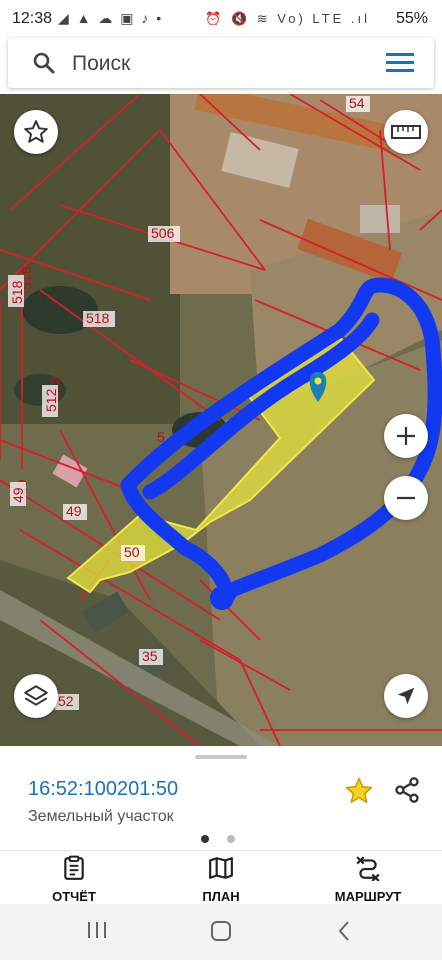  Describe the element at coordinates (18, 495) in the screenshot. I see `parcel-label-49v-txt: 49` at that location.